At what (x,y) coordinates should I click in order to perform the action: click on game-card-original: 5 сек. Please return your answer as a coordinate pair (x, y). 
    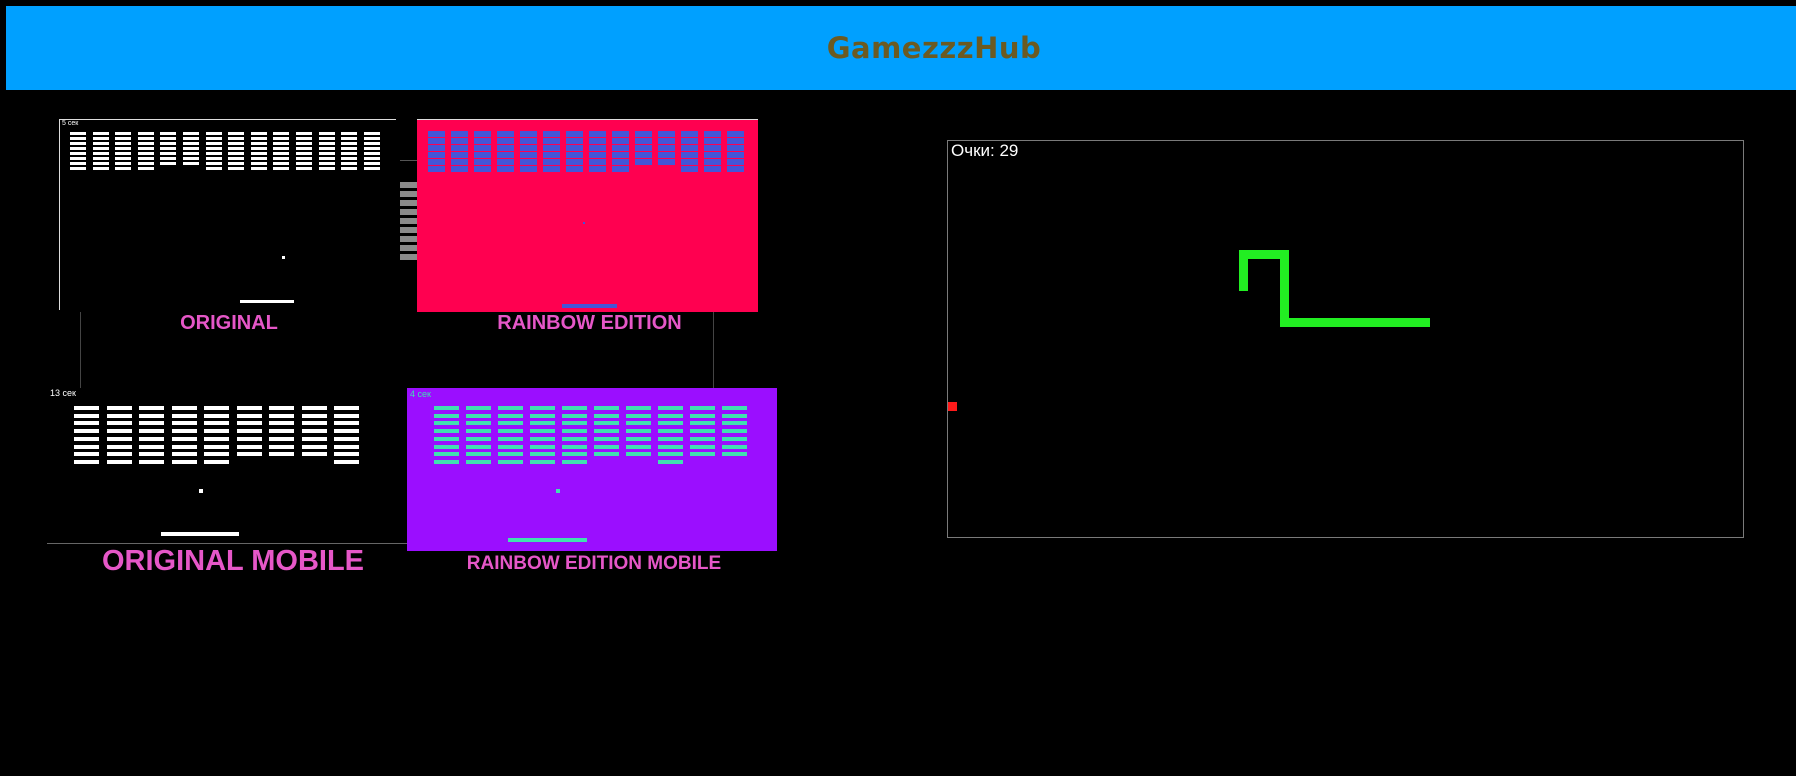
    Looking at the image, I should click on (227, 214).